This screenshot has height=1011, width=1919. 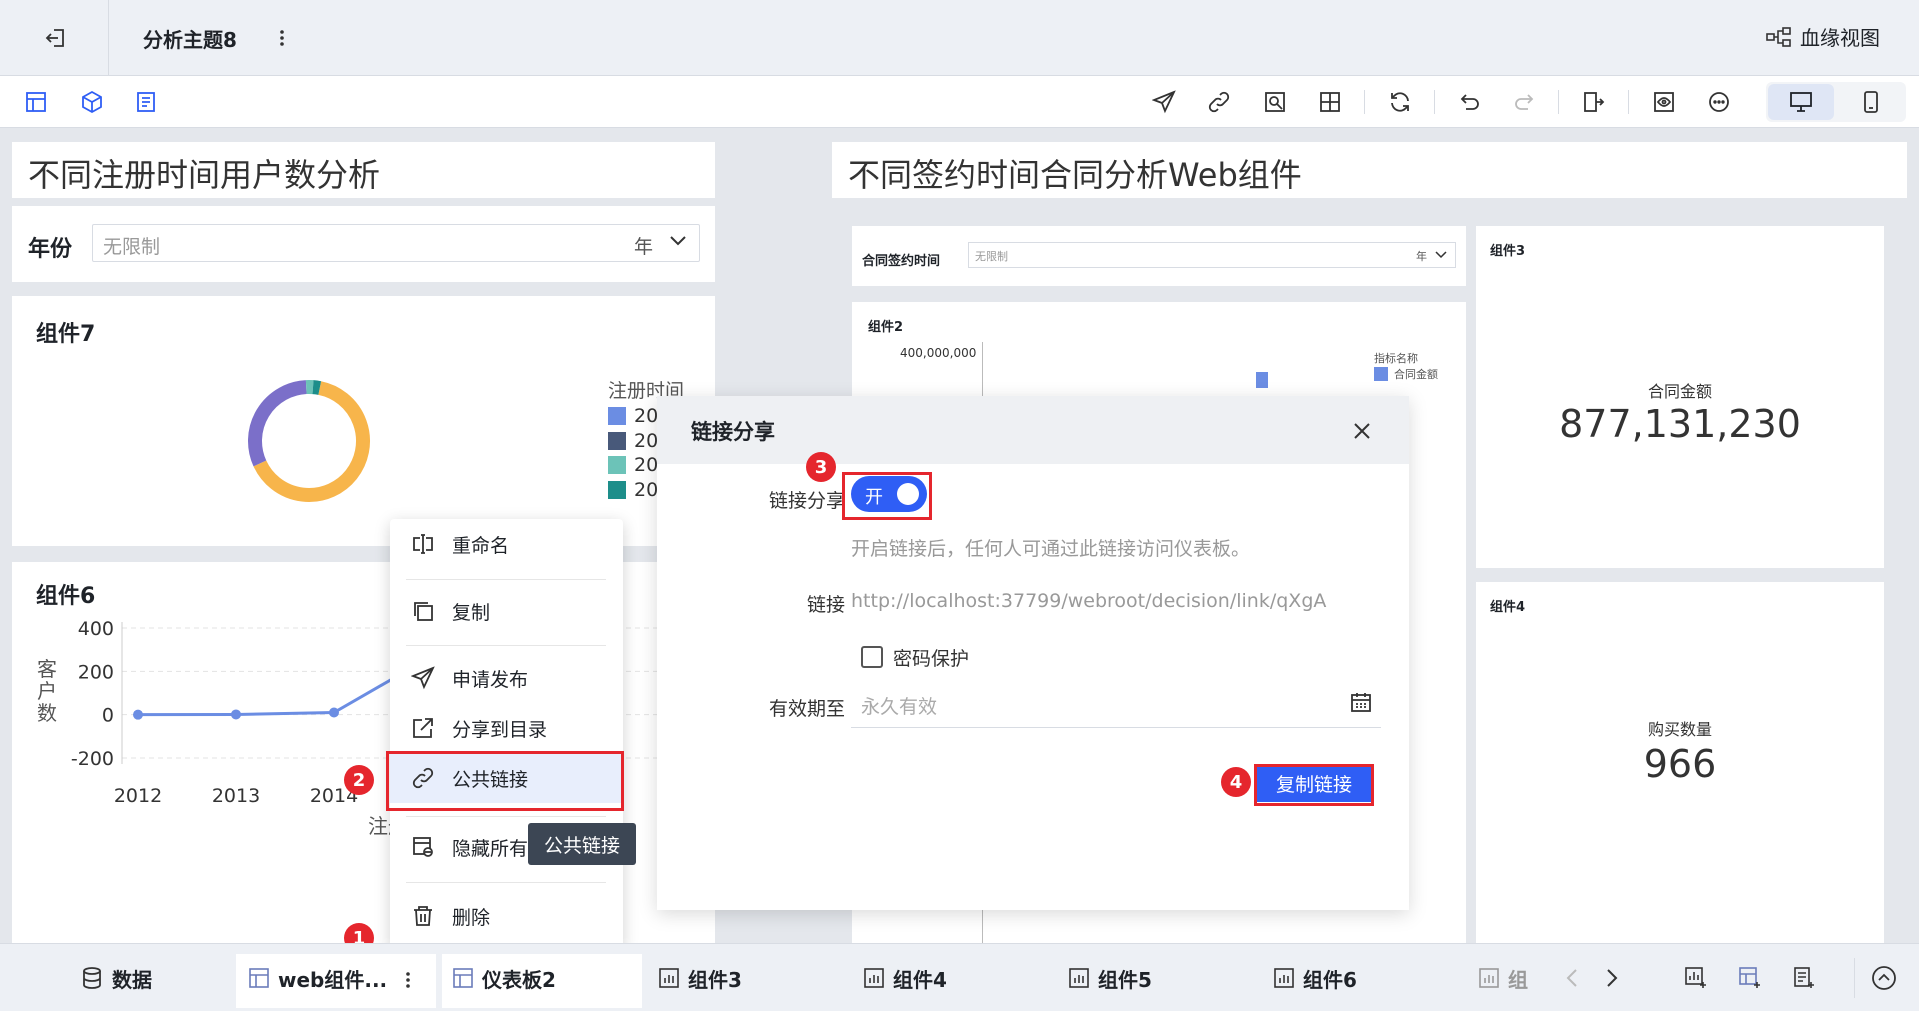 I want to click on legend-title: 指标名称, so click(x=1396, y=358).